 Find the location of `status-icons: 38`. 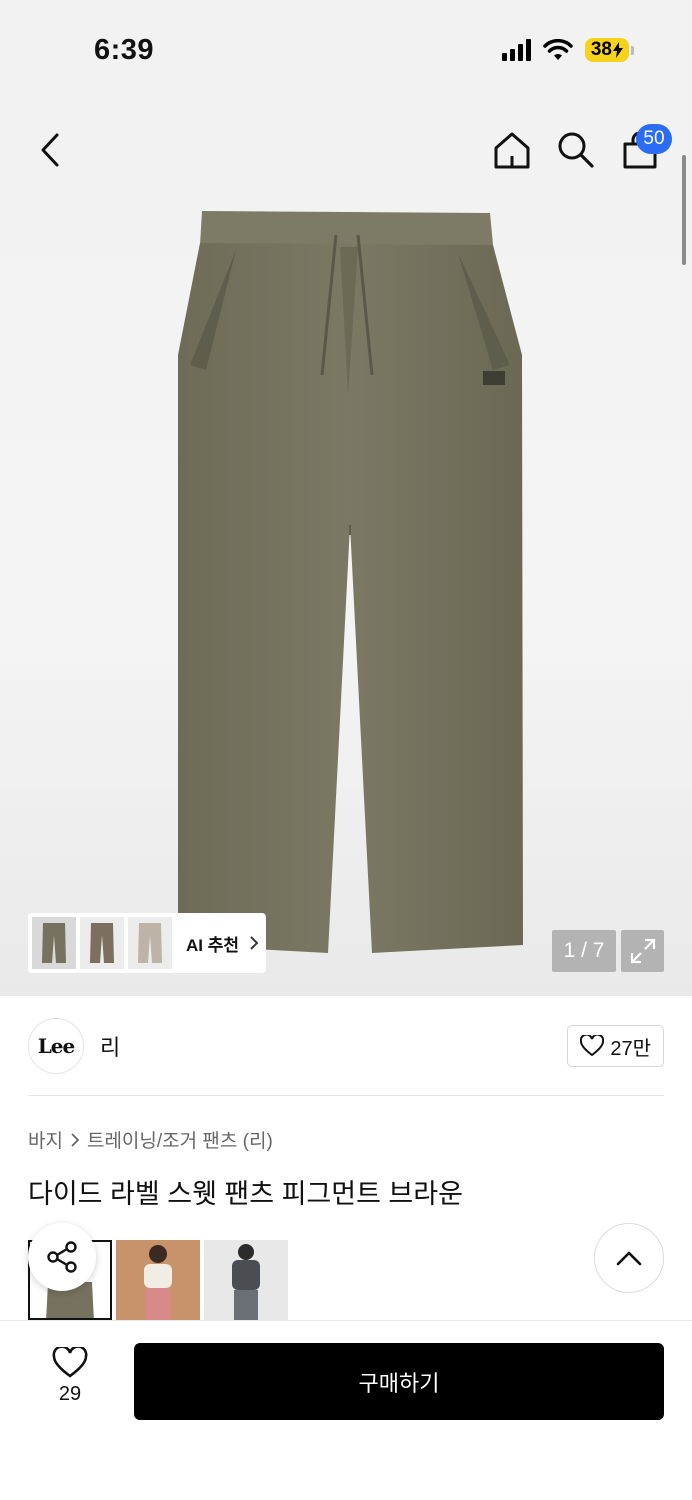

status-icons: 38 is located at coordinates (567, 50).